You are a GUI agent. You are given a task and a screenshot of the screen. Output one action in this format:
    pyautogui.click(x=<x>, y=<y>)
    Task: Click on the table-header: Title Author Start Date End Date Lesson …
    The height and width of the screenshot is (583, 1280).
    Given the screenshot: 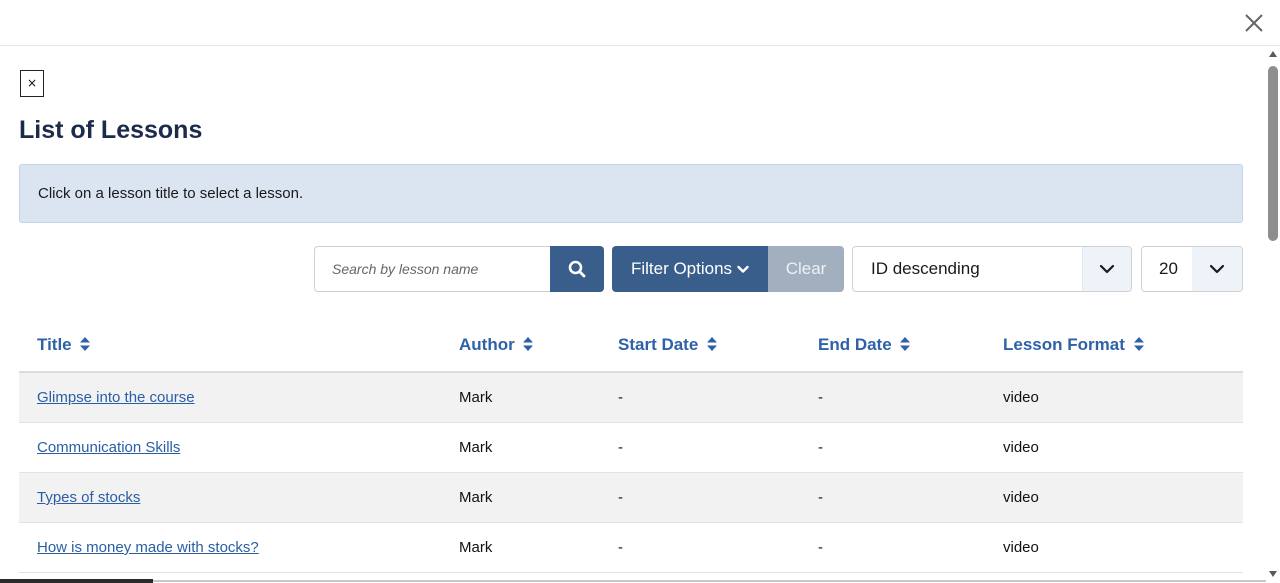 What is the action you would take?
    pyautogui.click(x=631, y=347)
    